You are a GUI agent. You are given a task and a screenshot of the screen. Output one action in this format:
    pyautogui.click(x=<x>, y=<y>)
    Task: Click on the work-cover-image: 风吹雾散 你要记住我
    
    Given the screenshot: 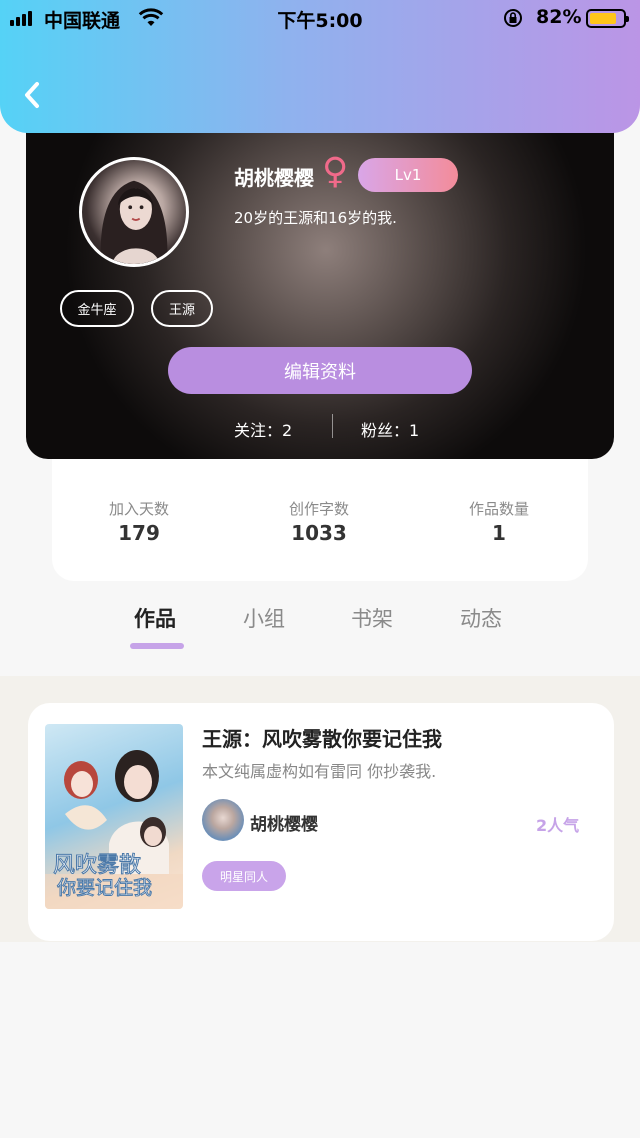 What is the action you would take?
    pyautogui.click(x=114, y=816)
    